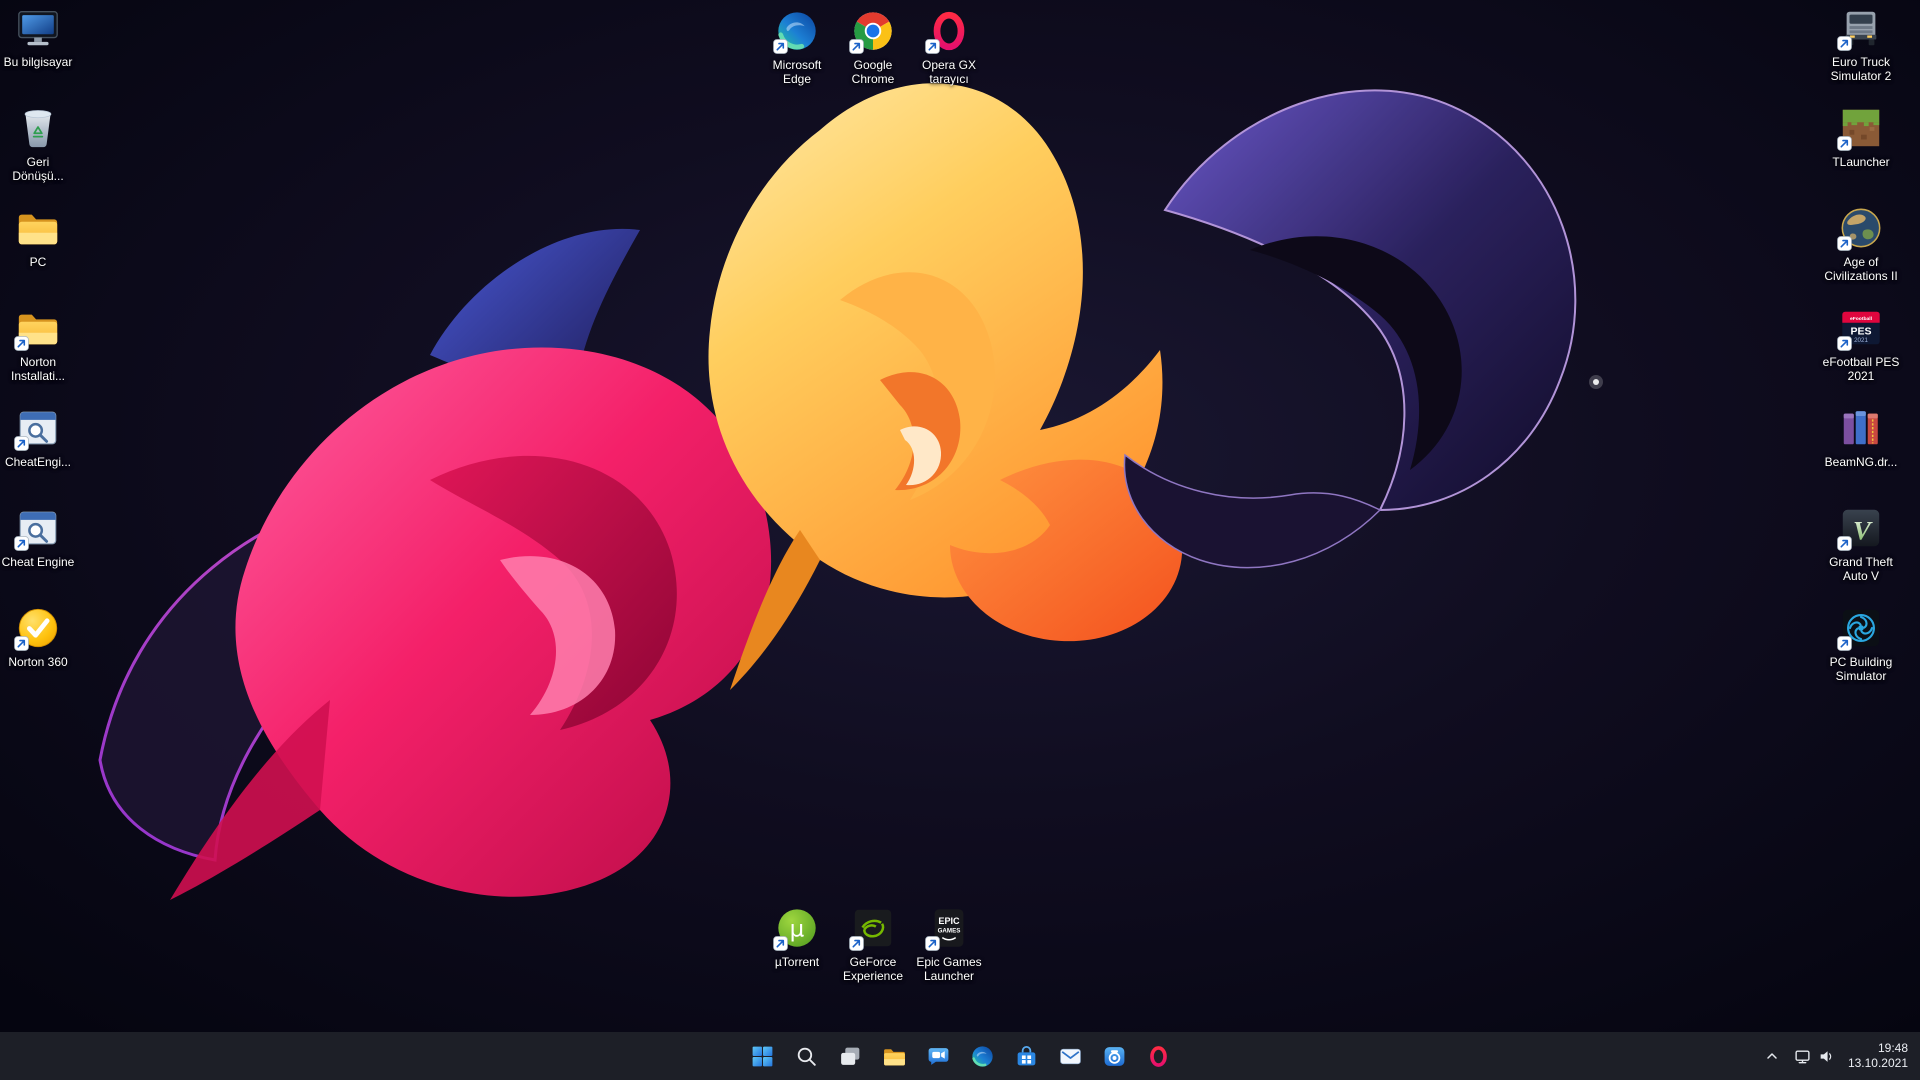  I want to click on desktop-icon-bu-bilgisayar: Bu bilgisayar, so click(38, 52).